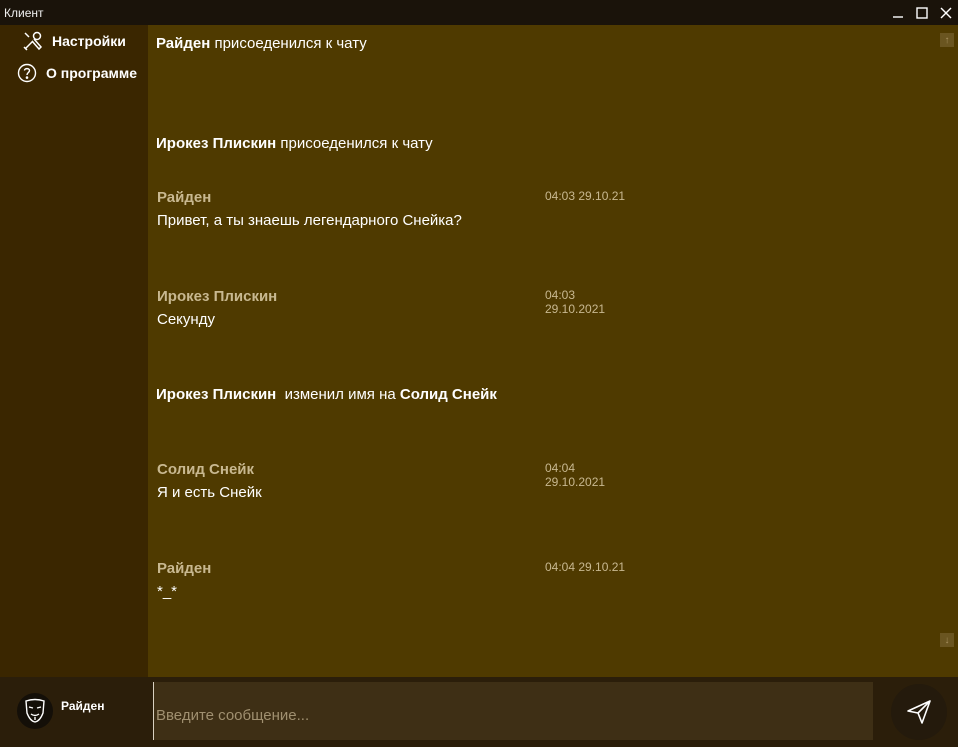 This screenshot has height=747, width=958. What do you see at coordinates (585, 196) in the screenshot?
I see `message-time: 04:03 29.10.21` at bounding box center [585, 196].